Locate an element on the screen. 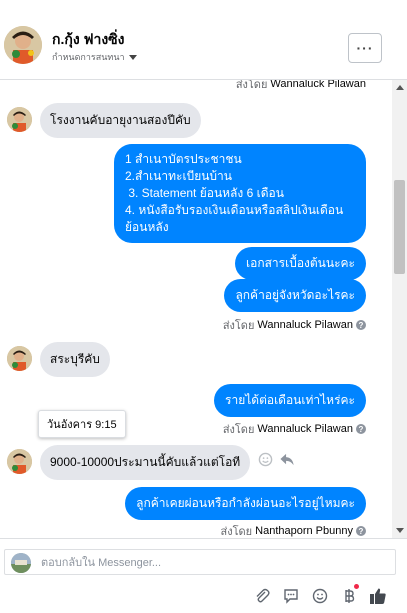 The image size is (407, 613). incoming-message: สระบุรีคับ is located at coordinates (75, 359).